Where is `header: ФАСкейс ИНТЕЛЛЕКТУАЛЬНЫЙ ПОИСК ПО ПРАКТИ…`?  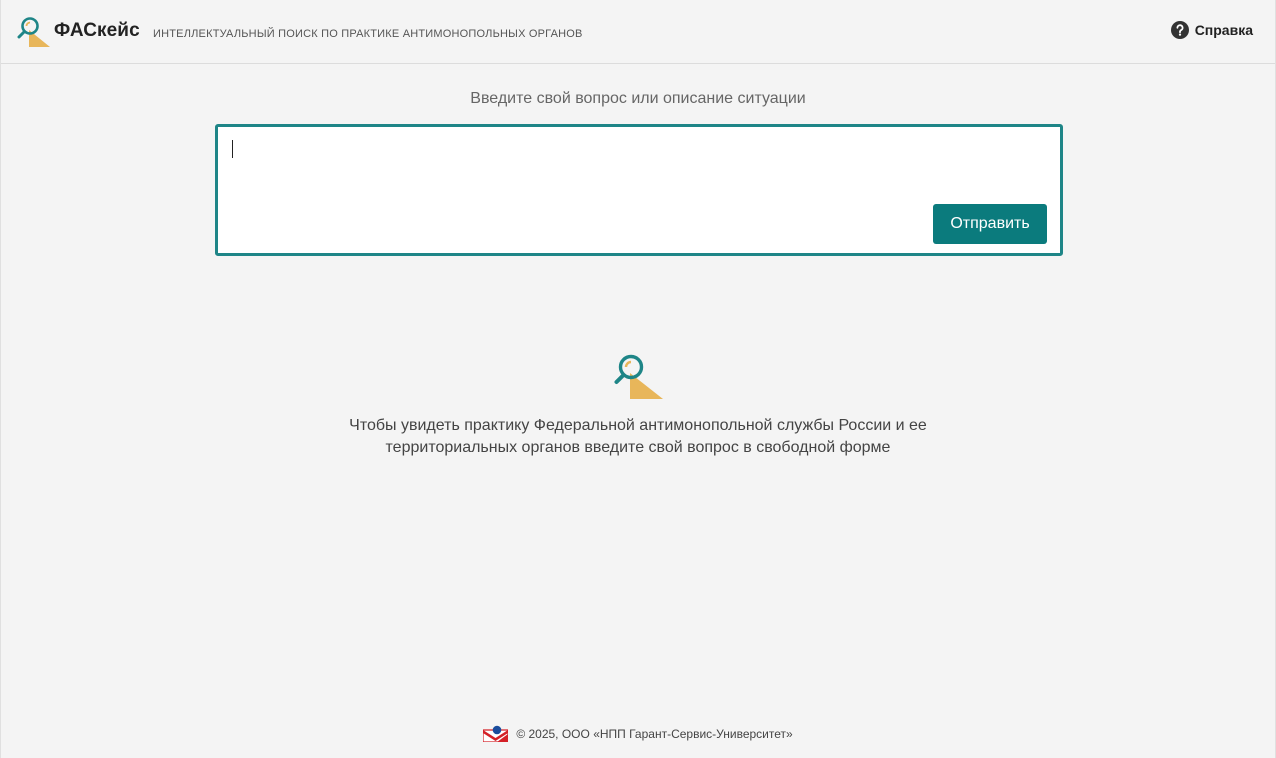
header: ФАСкейс ИНТЕЛЛЕКТУАЛЬНЫЙ ПОИСК ПО ПРАКТИ… is located at coordinates (638, 32).